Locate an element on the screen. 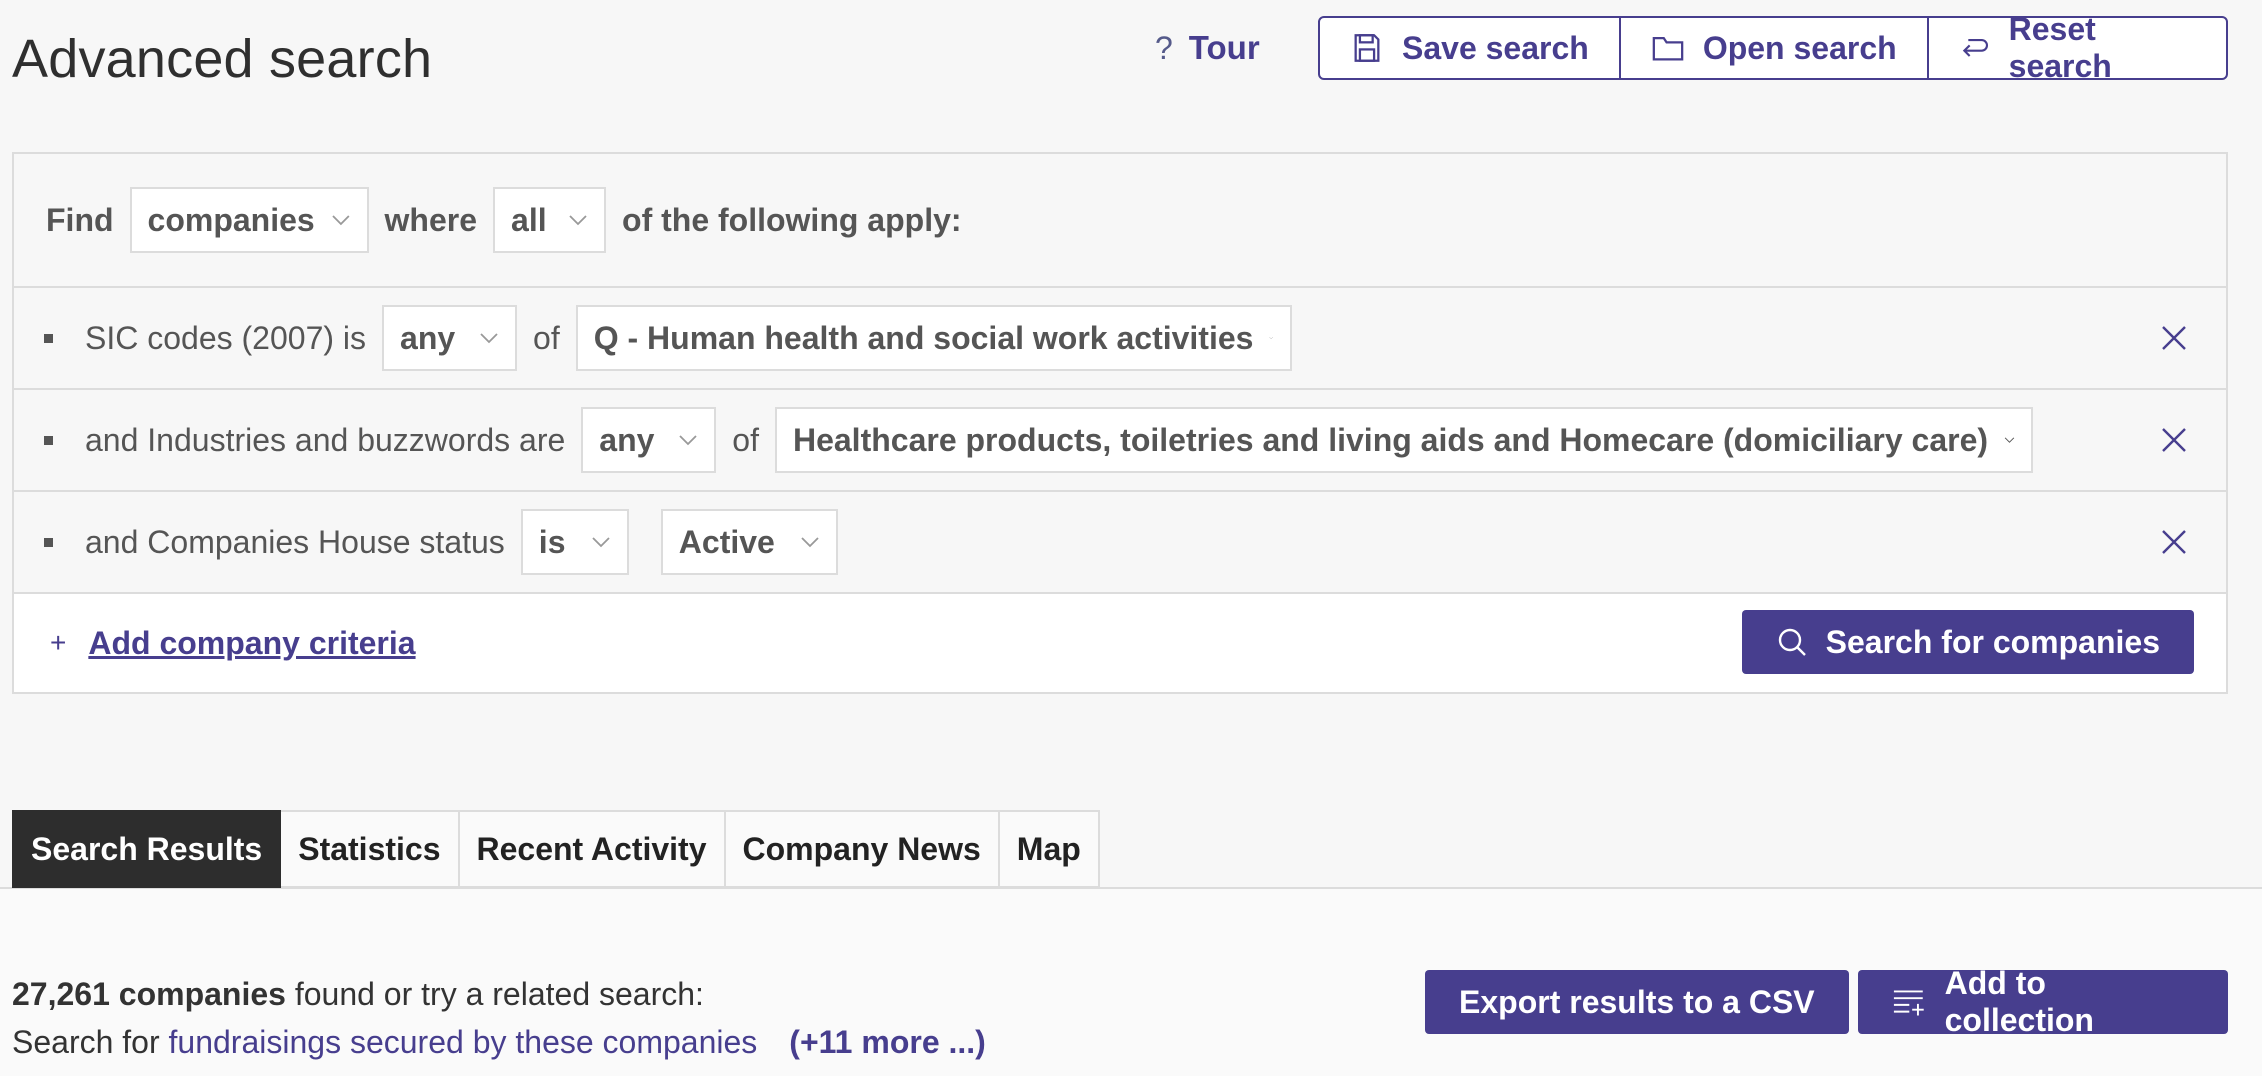 The height and width of the screenshot is (1076, 2262). reset-search-button: Reset search is located at coordinates (2077, 48).